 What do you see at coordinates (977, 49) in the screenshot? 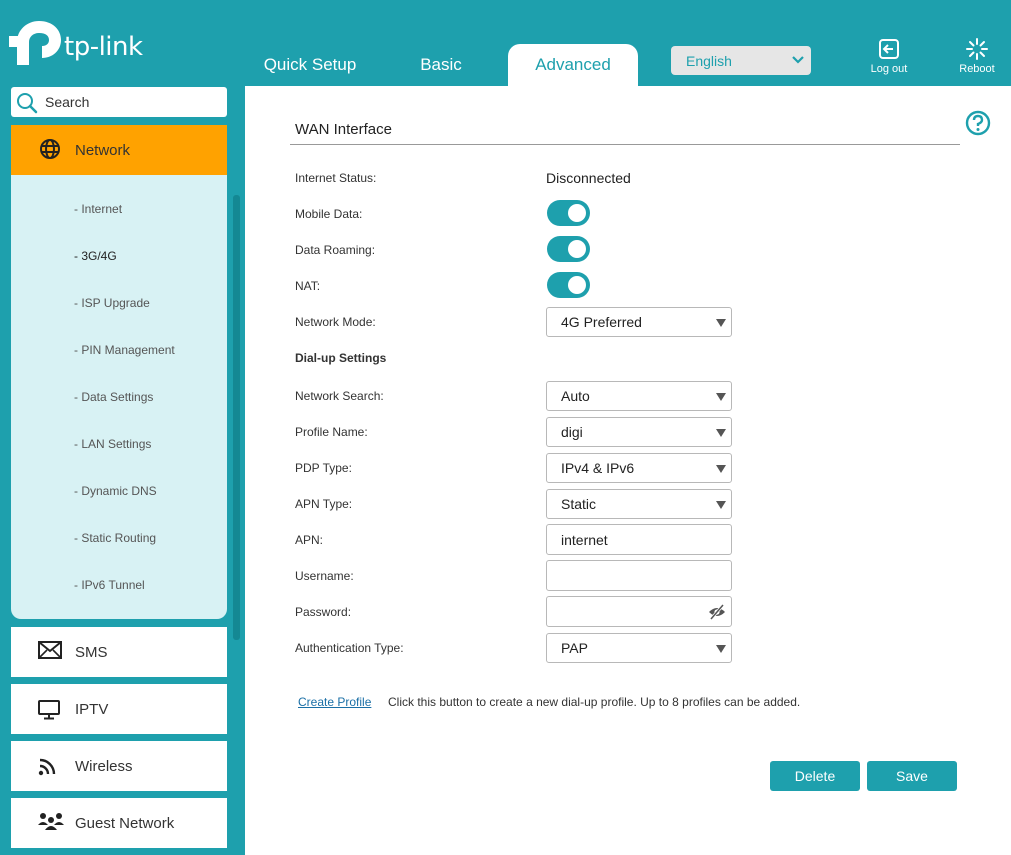
I see `reboot-icon` at bounding box center [977, 49].